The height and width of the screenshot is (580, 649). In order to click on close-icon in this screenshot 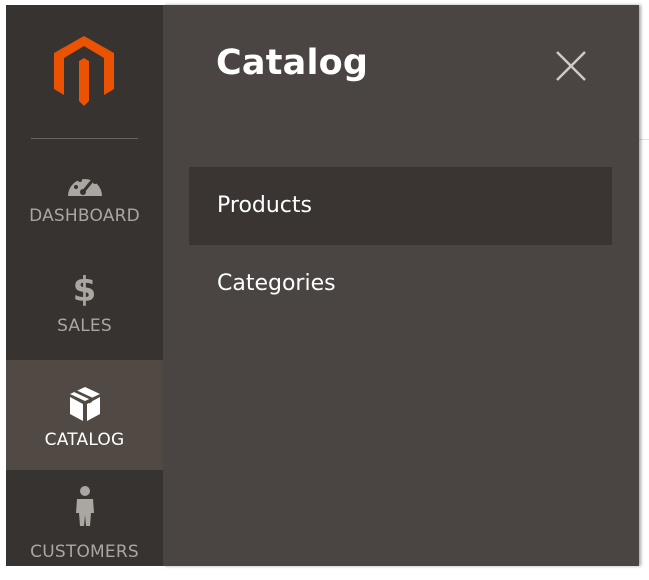, I will do `click(571, 66)`.